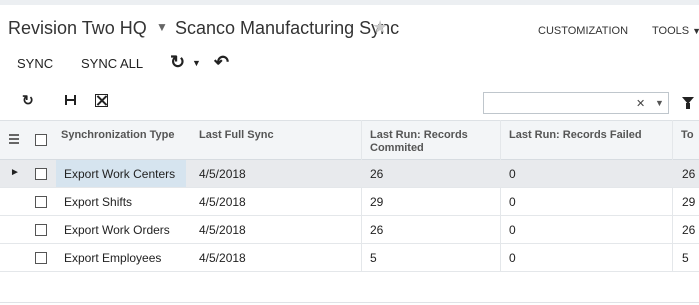 The height and width of the screenshot is (305, 699). Describe the element at coordinates (28, 100) in the screenshot. I see `grid-refresh-icon: ↻` at that location.